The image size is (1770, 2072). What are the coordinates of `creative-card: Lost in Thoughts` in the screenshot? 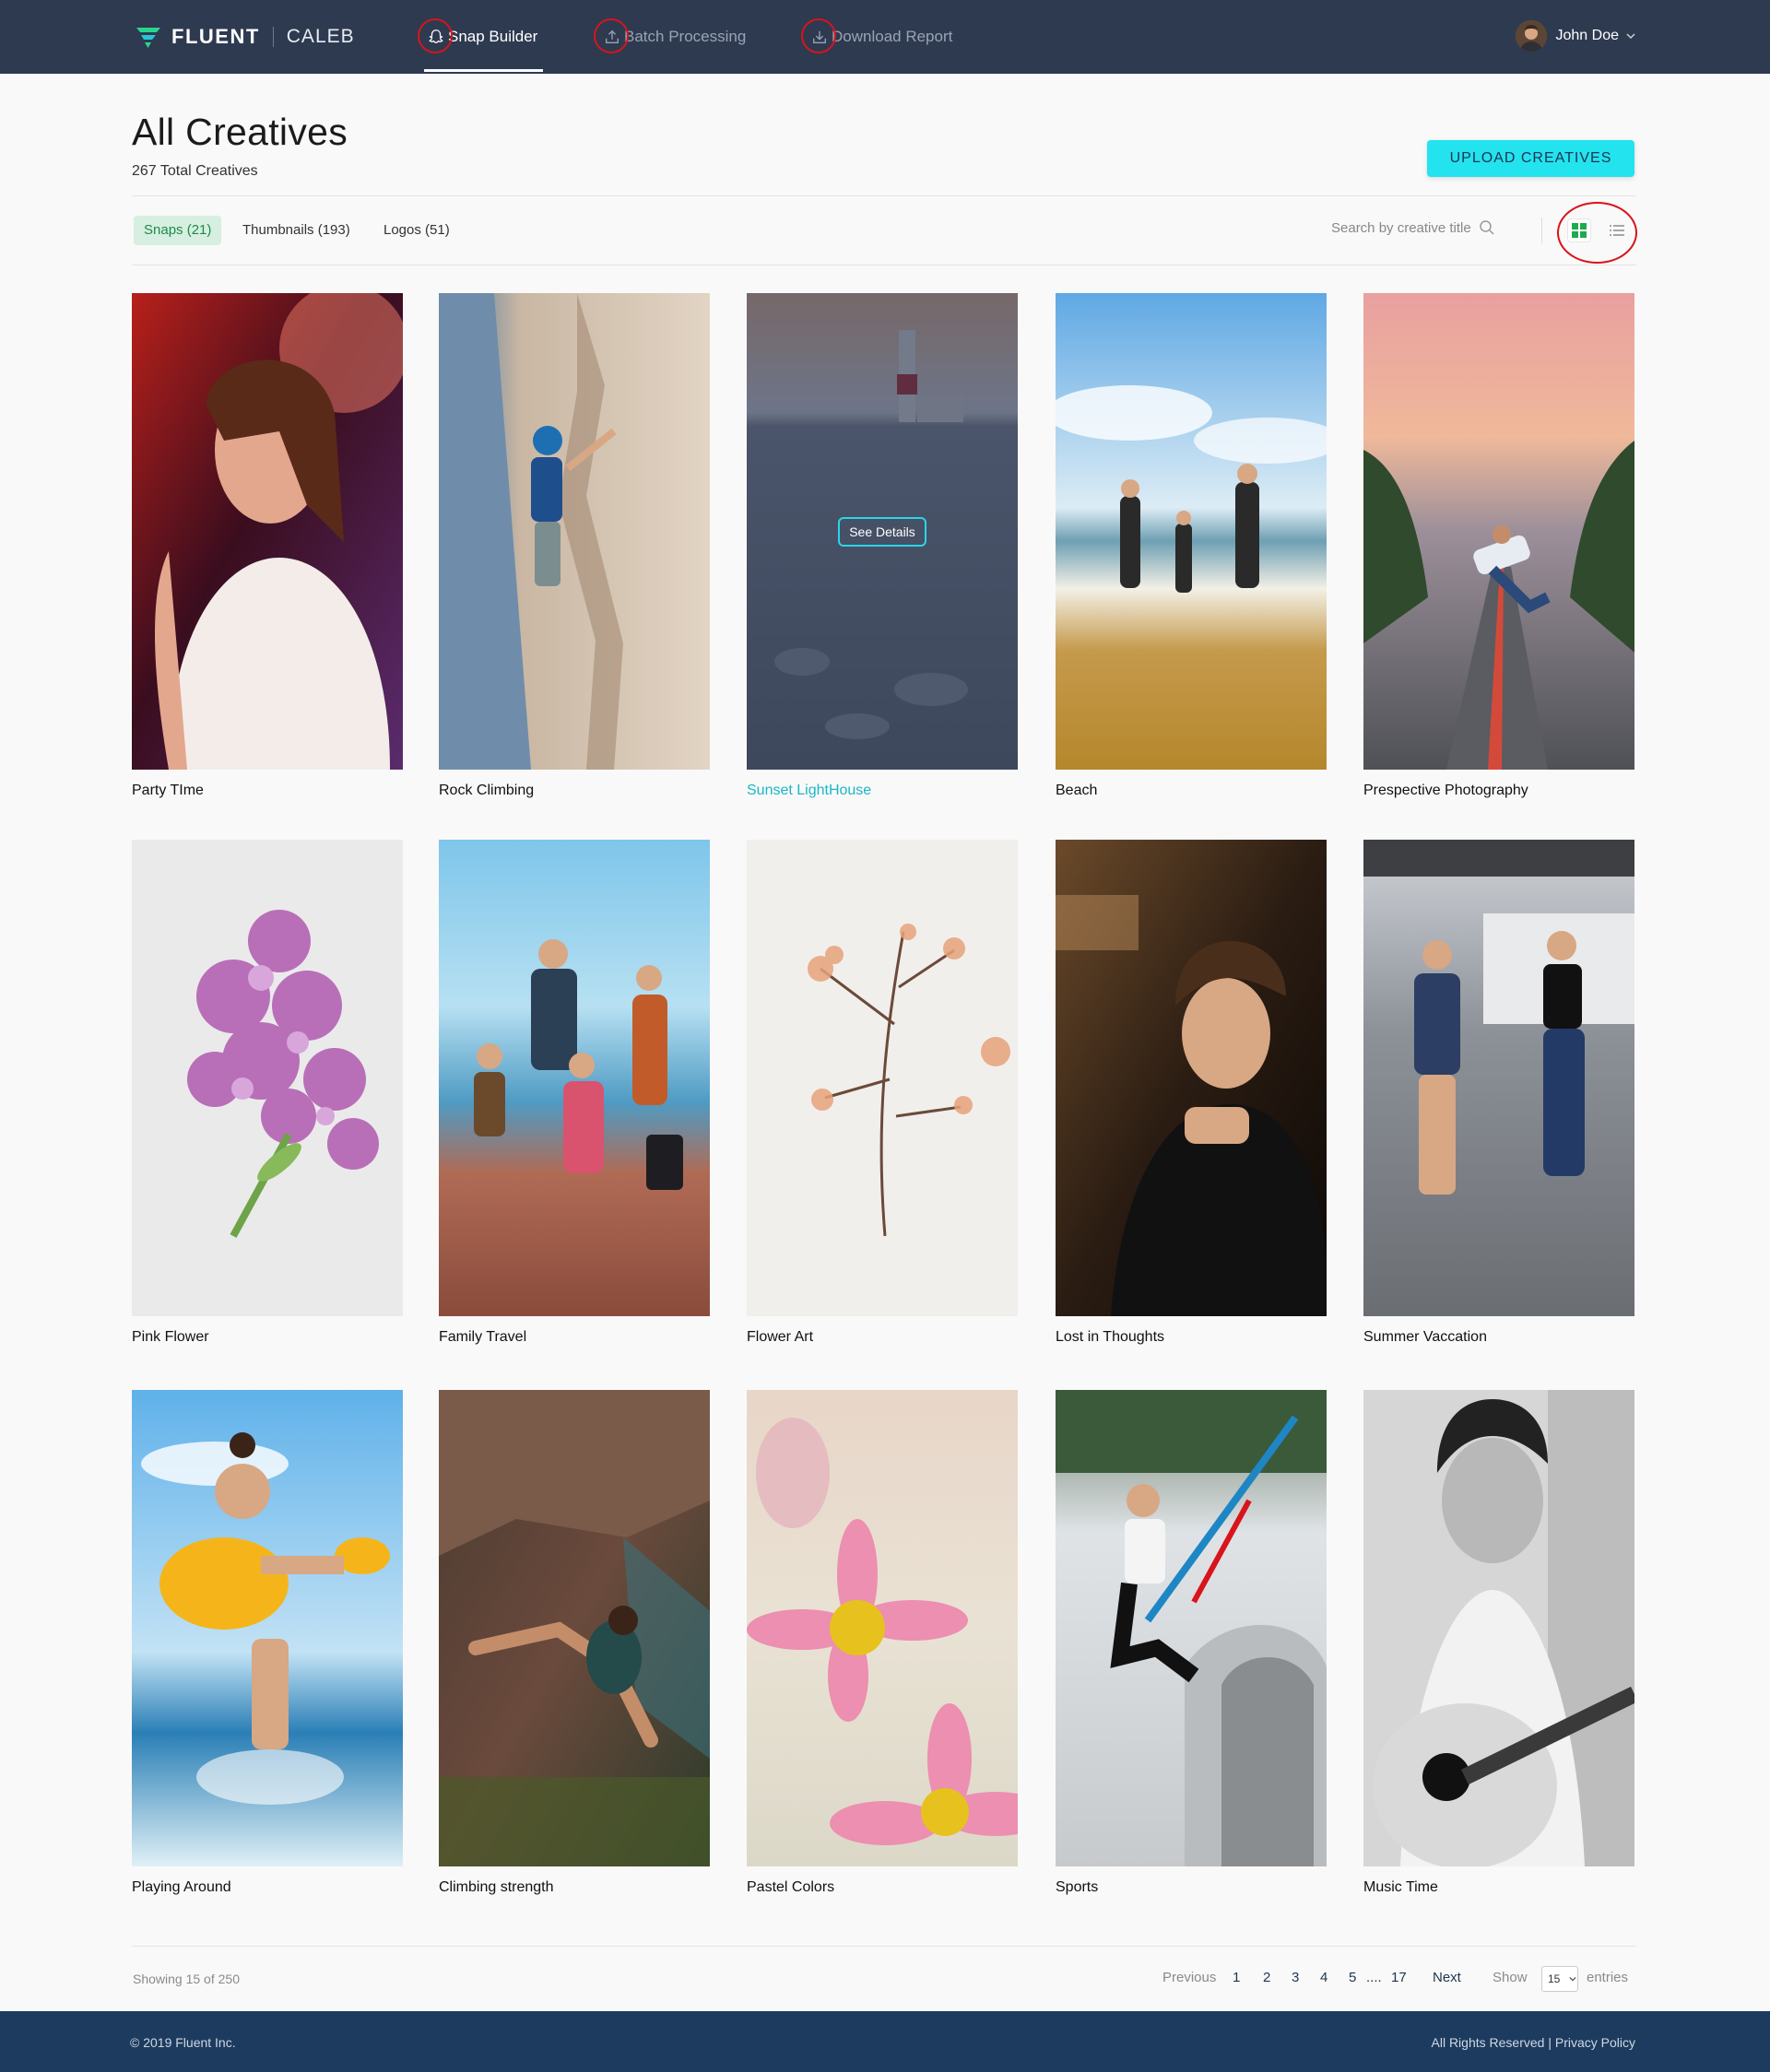 It's located at (1191, 1093).